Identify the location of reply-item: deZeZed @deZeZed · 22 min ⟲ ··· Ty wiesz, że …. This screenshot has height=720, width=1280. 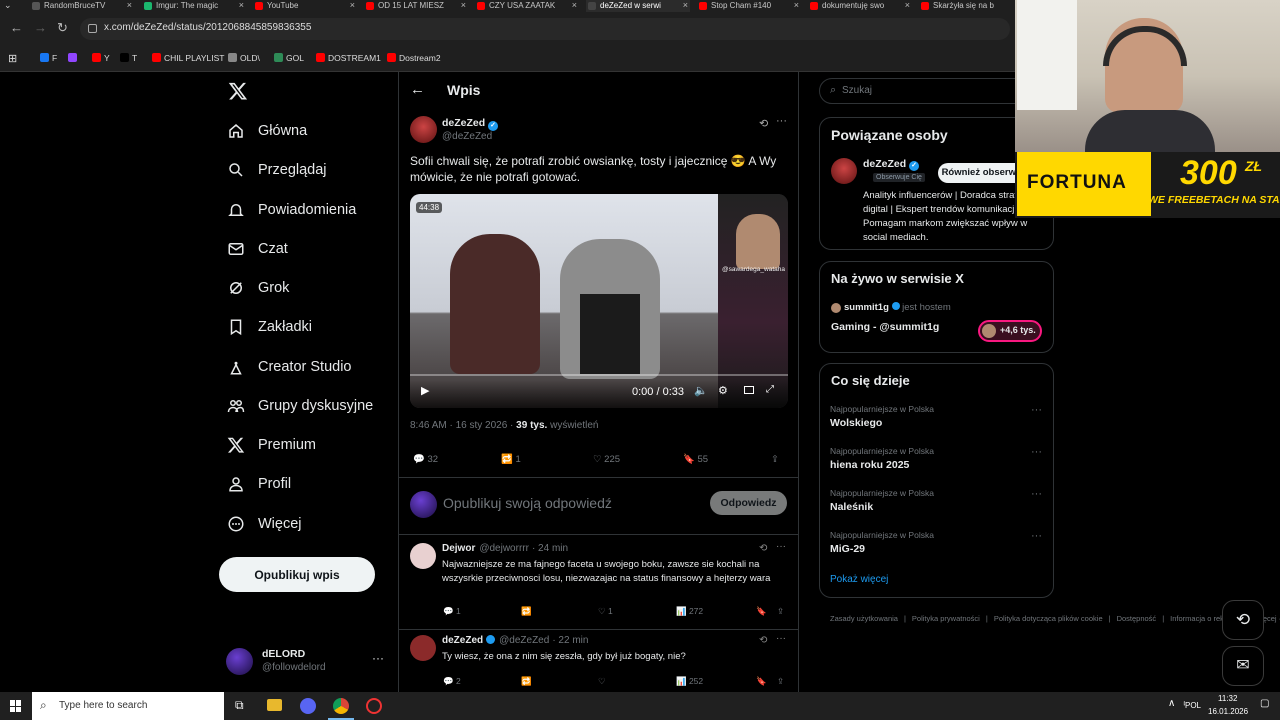
(598, 661).